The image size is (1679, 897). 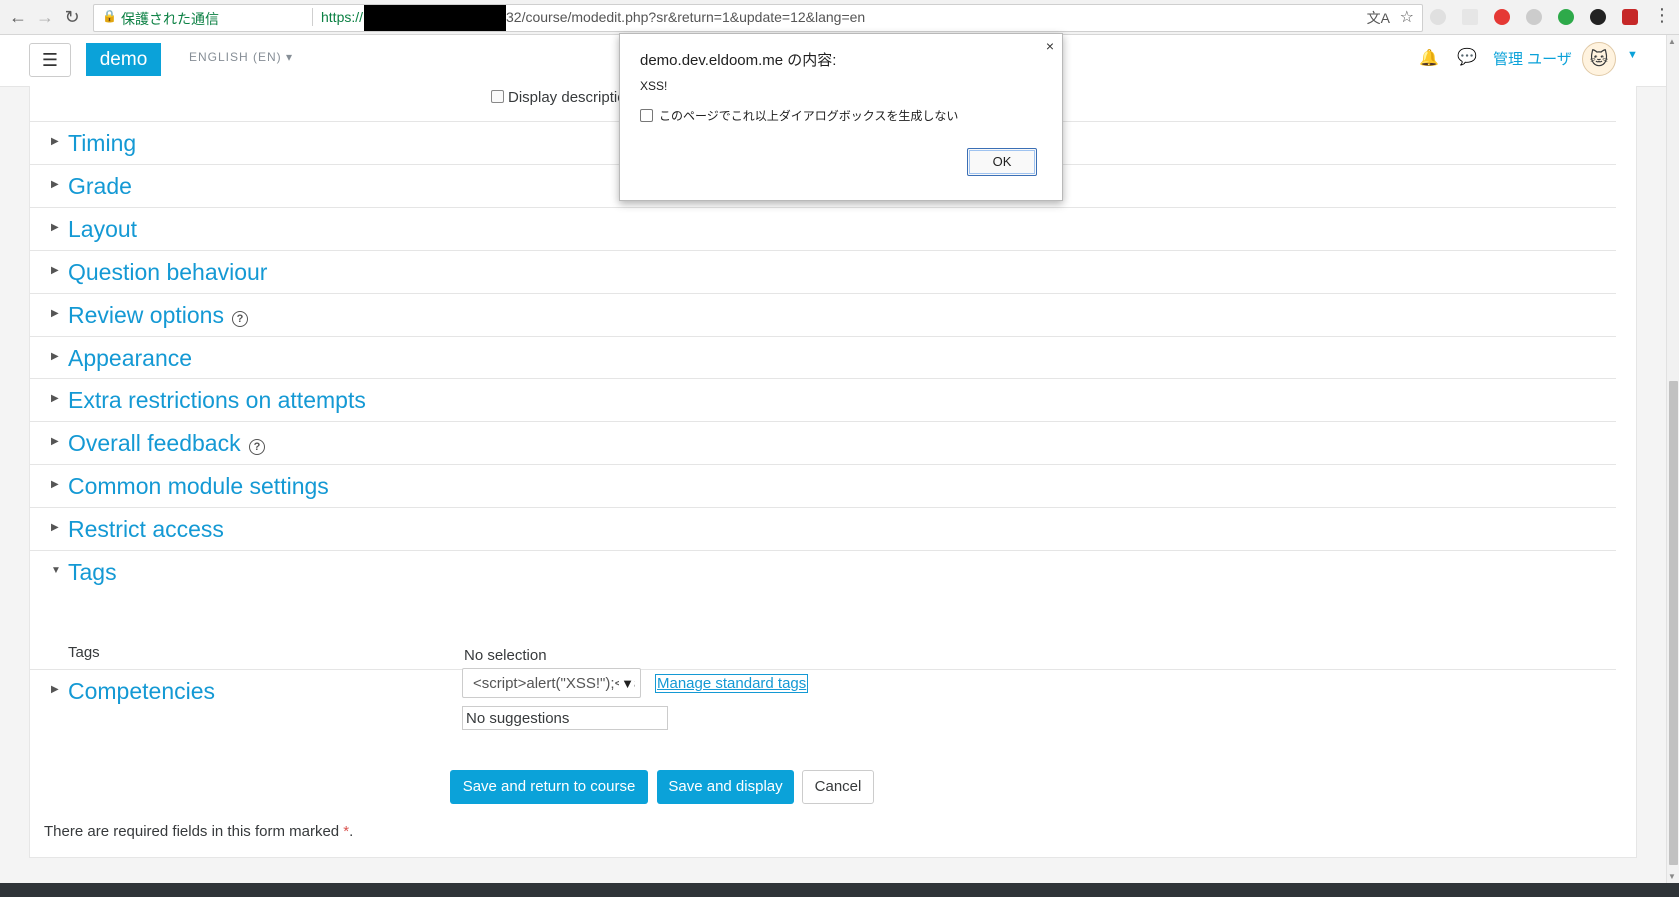 What do you see at coordinates (823, 573) in the screenshot?
I see `section-tags: ▼ Tags` at bounding box center [823, 573].